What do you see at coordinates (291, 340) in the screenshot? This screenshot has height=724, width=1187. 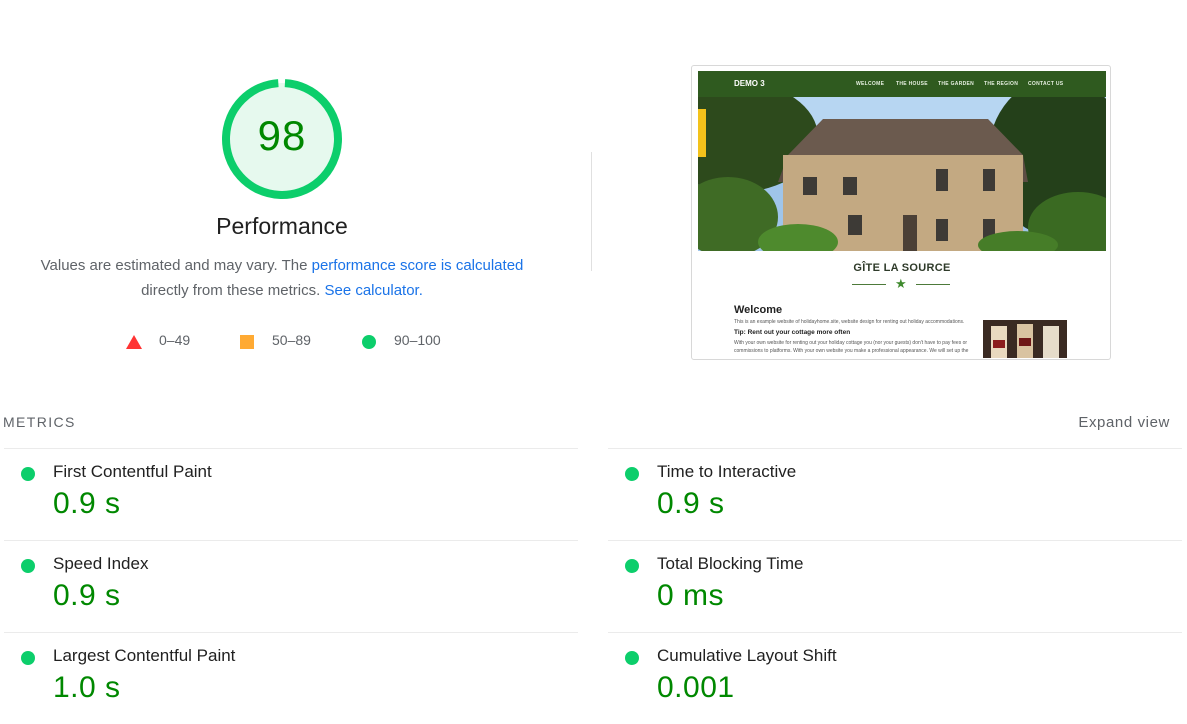 I see `legend-average-label: 50–89` at bounding box center [291, 340].